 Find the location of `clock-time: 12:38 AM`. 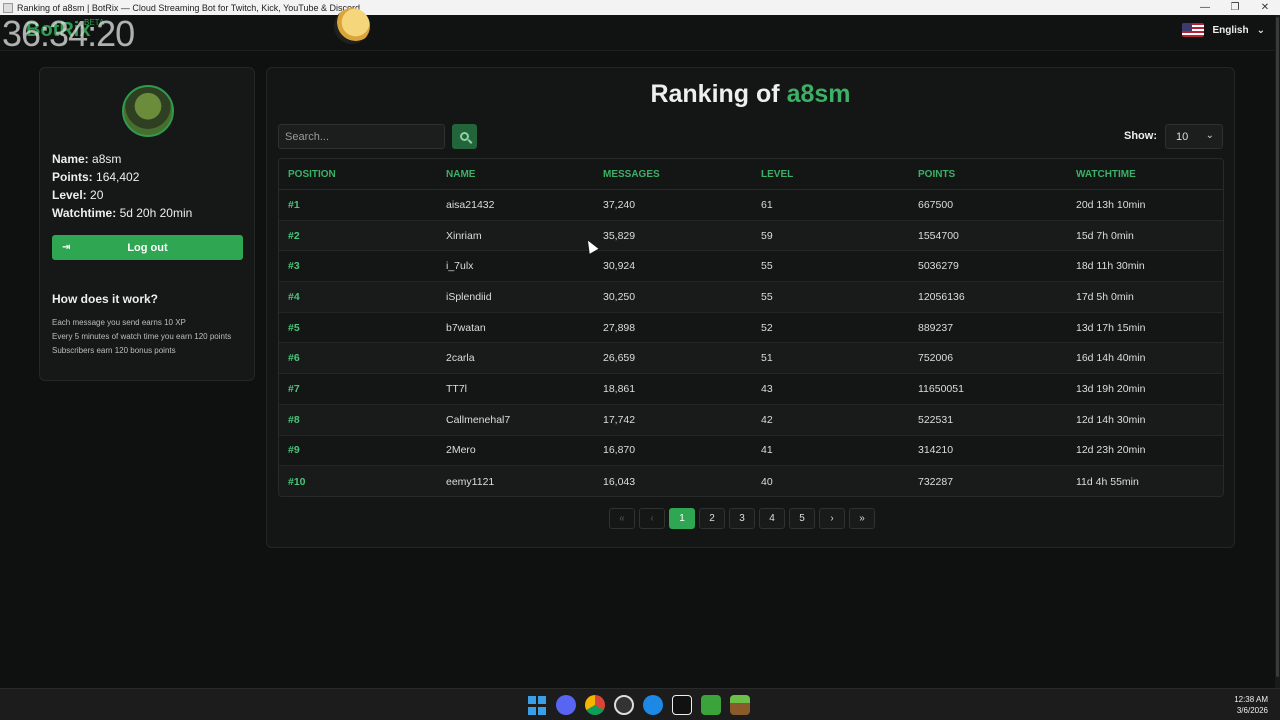

clock-time: 12:38 AM is located at coordinates (1251, 699).